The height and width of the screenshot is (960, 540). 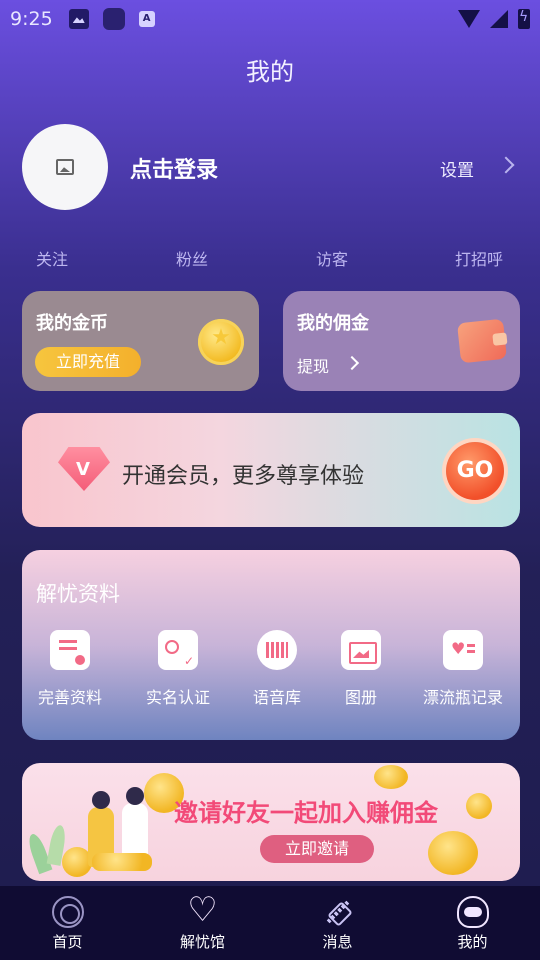 I want to click on go-button: GO, so click(x=475, y=471).